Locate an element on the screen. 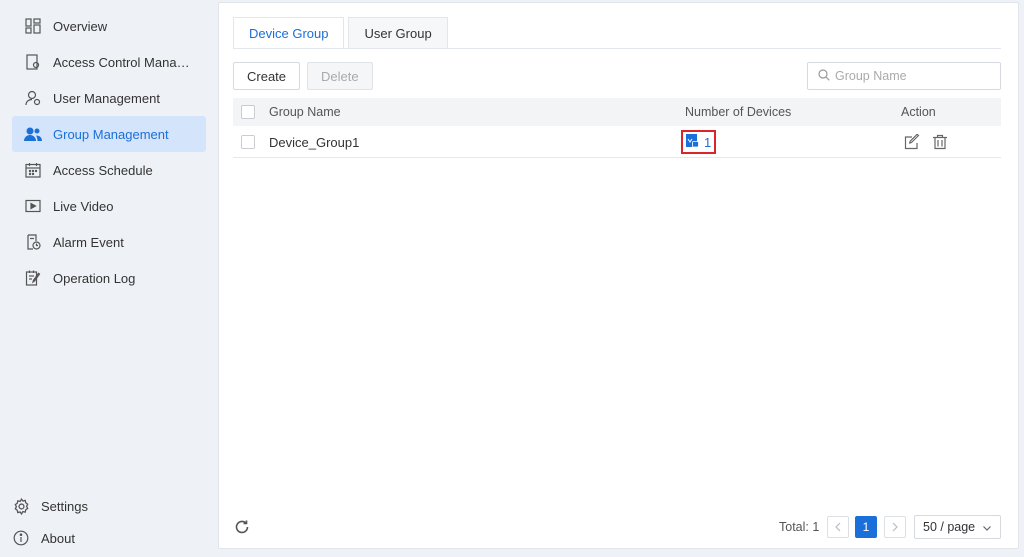 The height and width of the screenshot is (557, 1024). select-all-cell is located at coordinates (248, 112).